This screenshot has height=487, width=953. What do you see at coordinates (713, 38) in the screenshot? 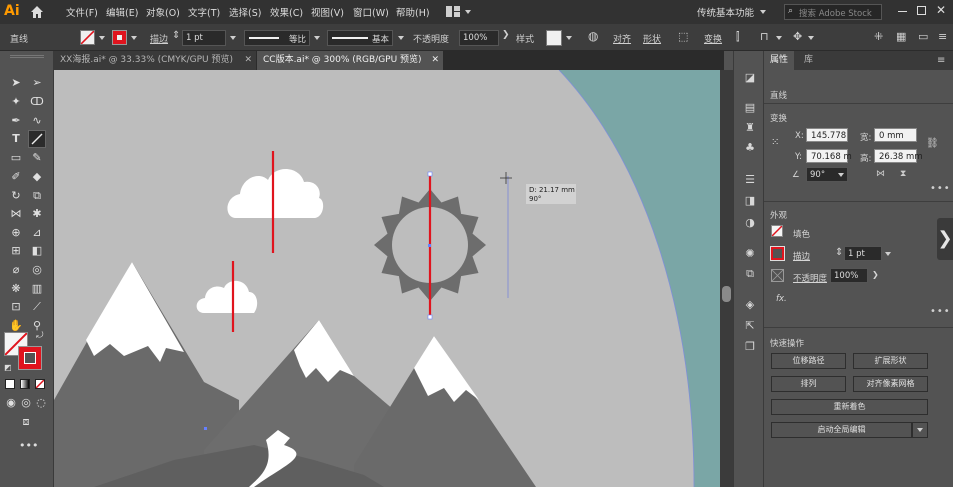
I see `transform-button: 变换` at bounding box center [713, 38].